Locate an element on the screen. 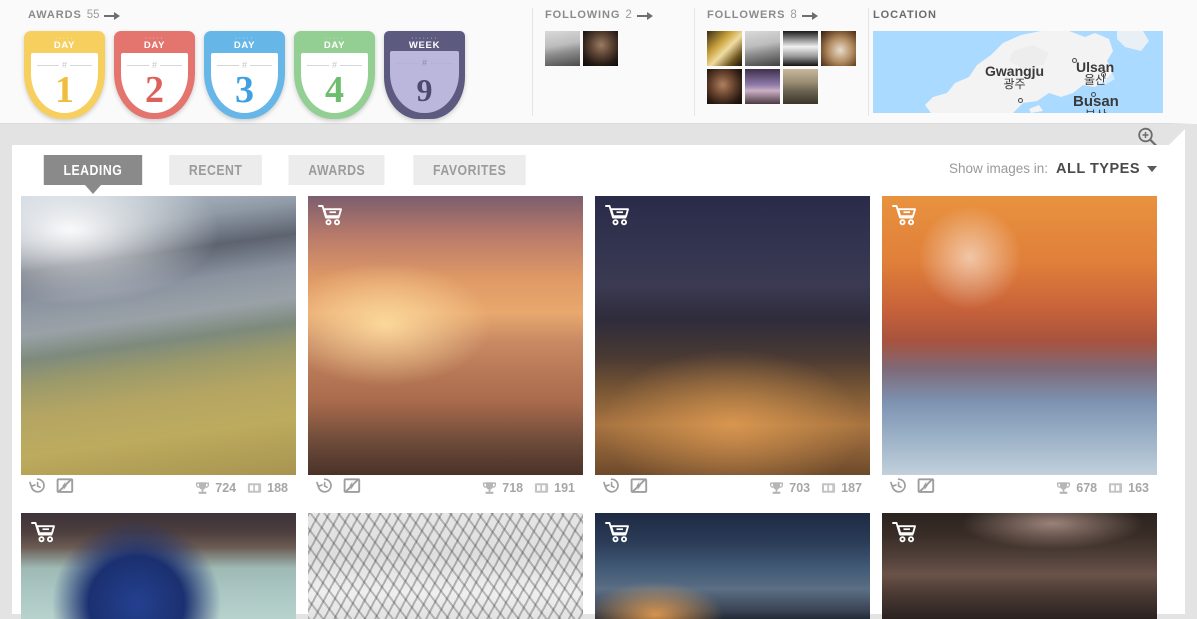 The height and width of the screenshot is (619, 1197). tab-label: AWARDS is located at coordinates (336, 170).